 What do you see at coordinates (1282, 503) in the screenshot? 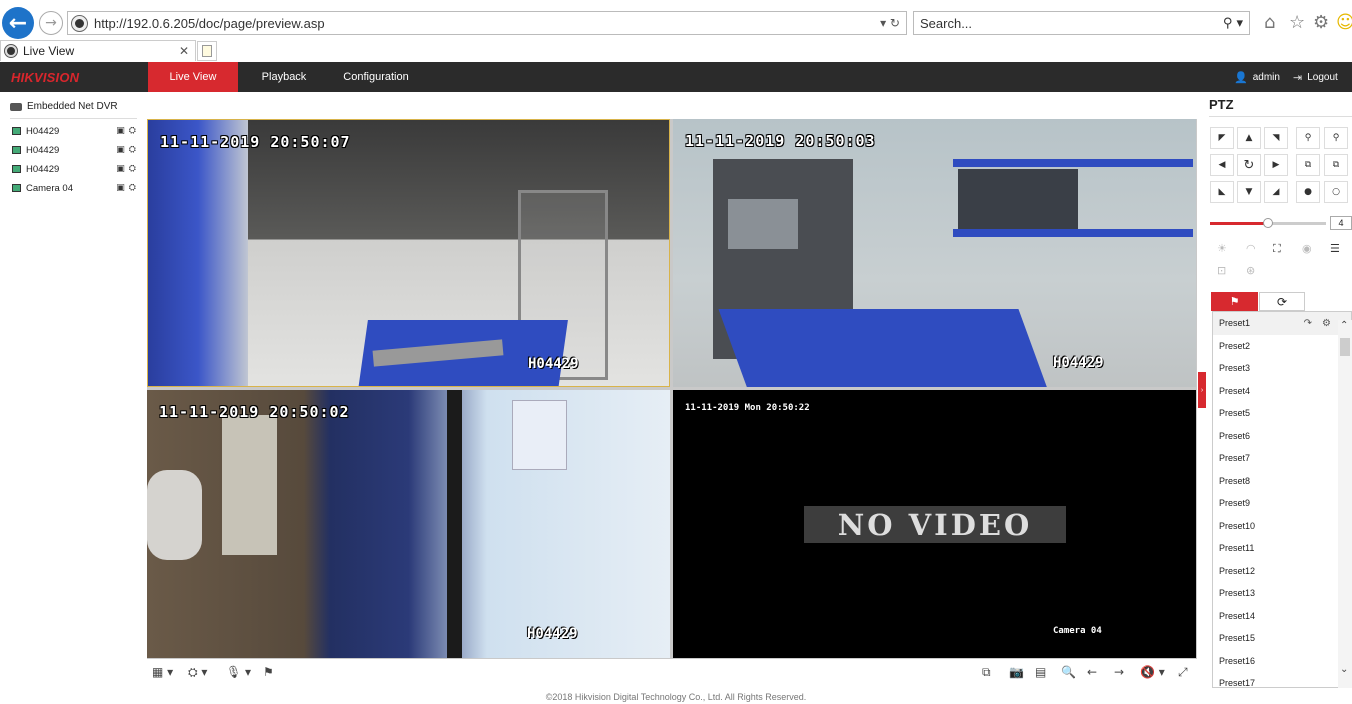
I see `preset-item: Preset9` at bounding box center [1282, 503].